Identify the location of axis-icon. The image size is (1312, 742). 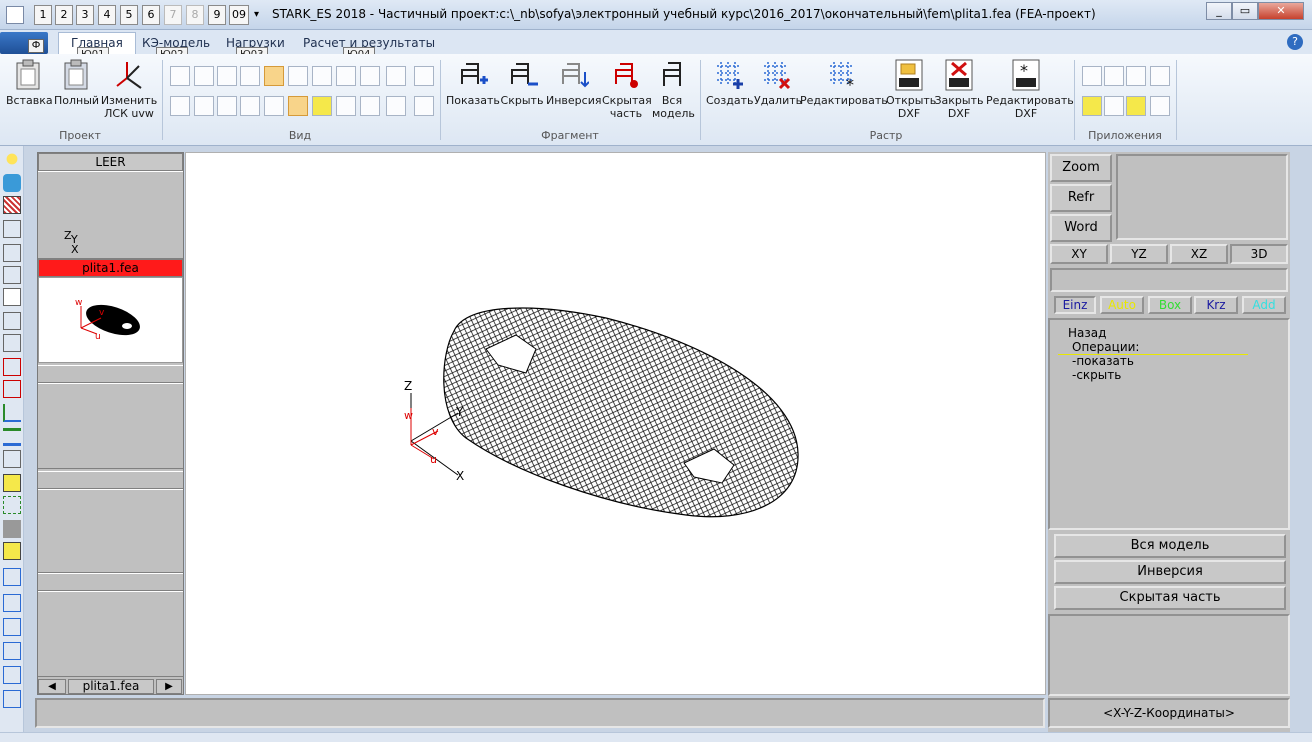
(12, 413).